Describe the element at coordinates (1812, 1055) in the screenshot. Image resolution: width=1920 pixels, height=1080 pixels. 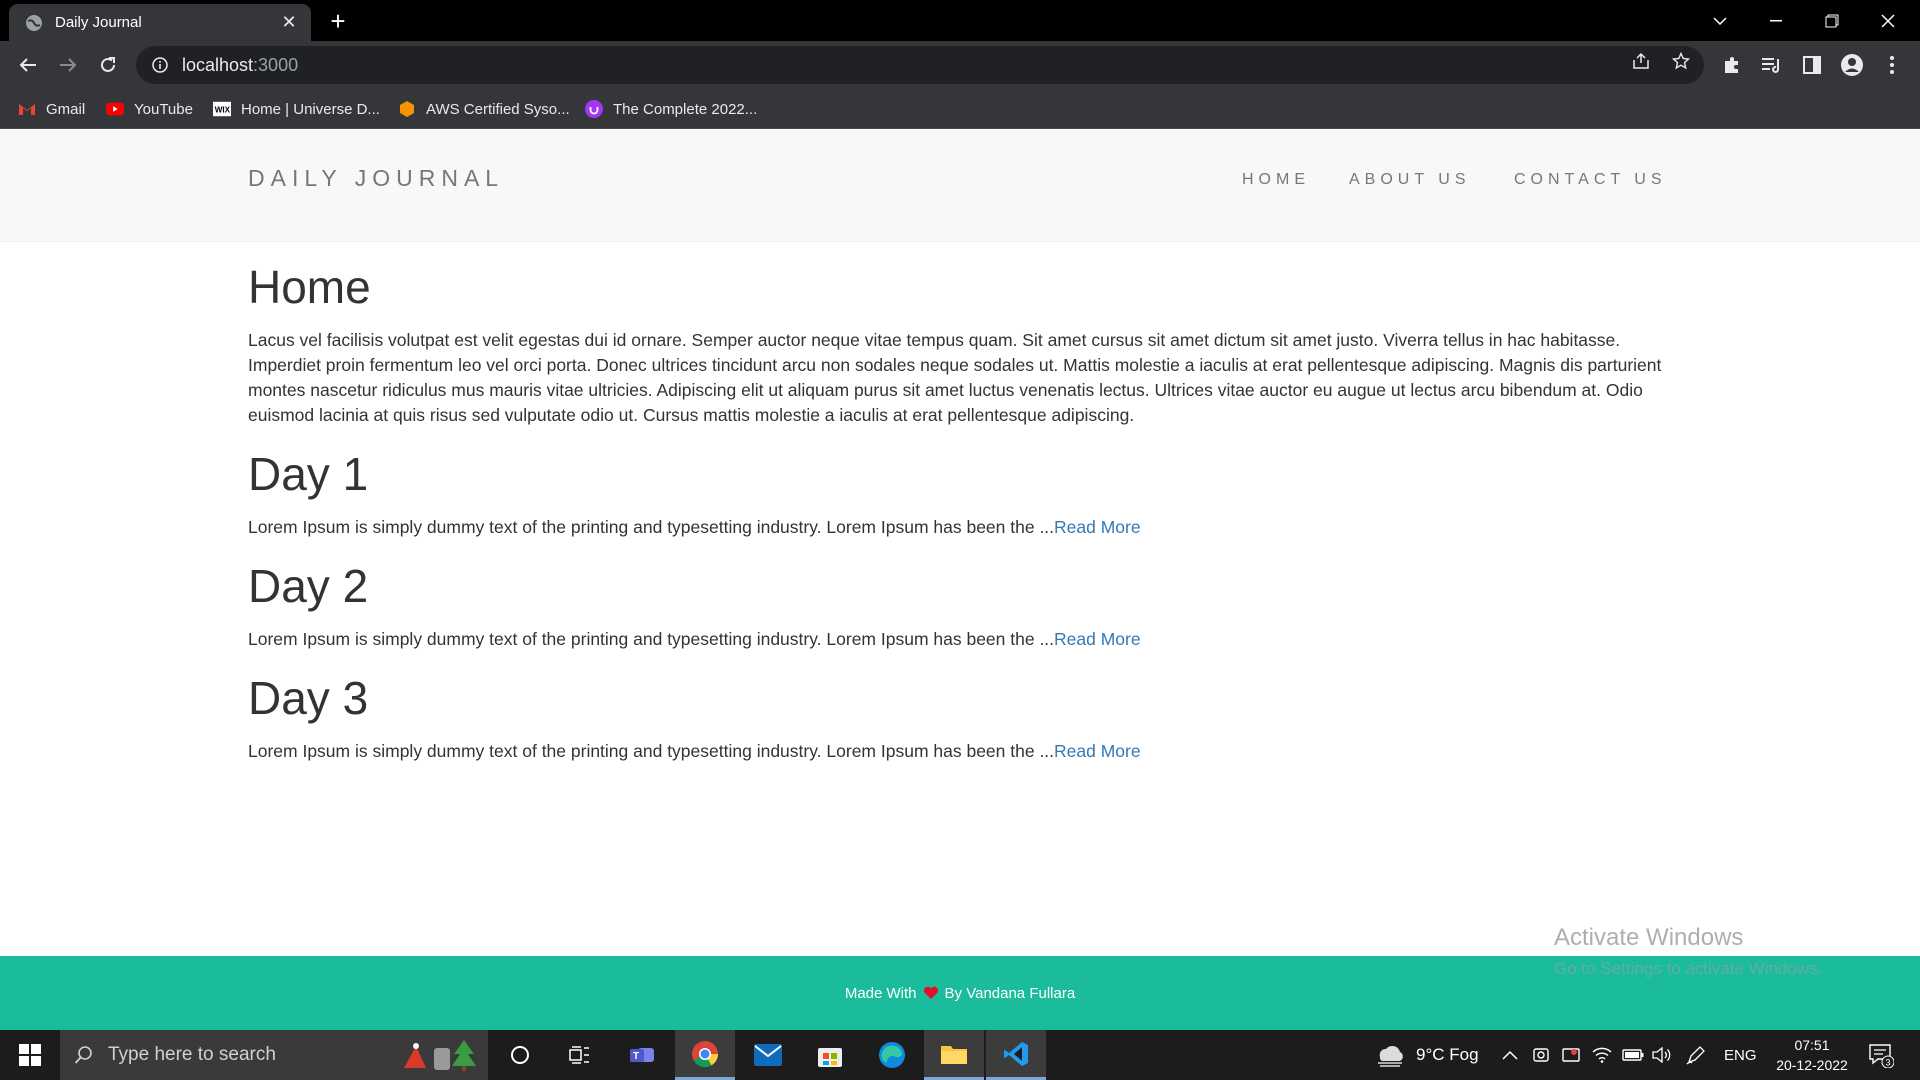
I see `taskbar-clock: 07:51 20-12-2022` at that location.